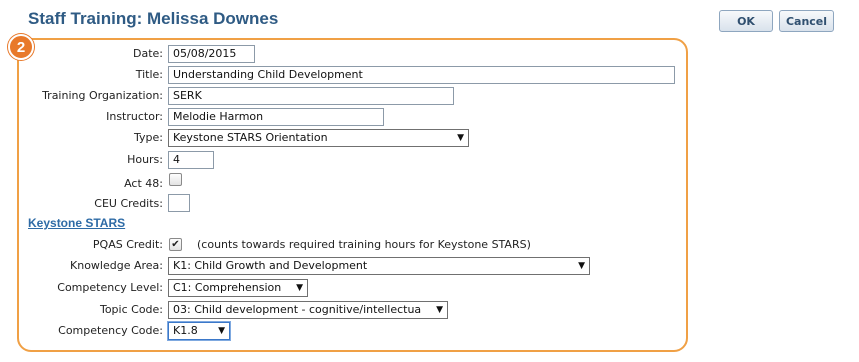 The width and height of the screenshot is (859, 362). What do you see at coordinates (134, 116) in the screenshot?
I see `instructor-label: Instructor:` at bounding box center [134, 116].